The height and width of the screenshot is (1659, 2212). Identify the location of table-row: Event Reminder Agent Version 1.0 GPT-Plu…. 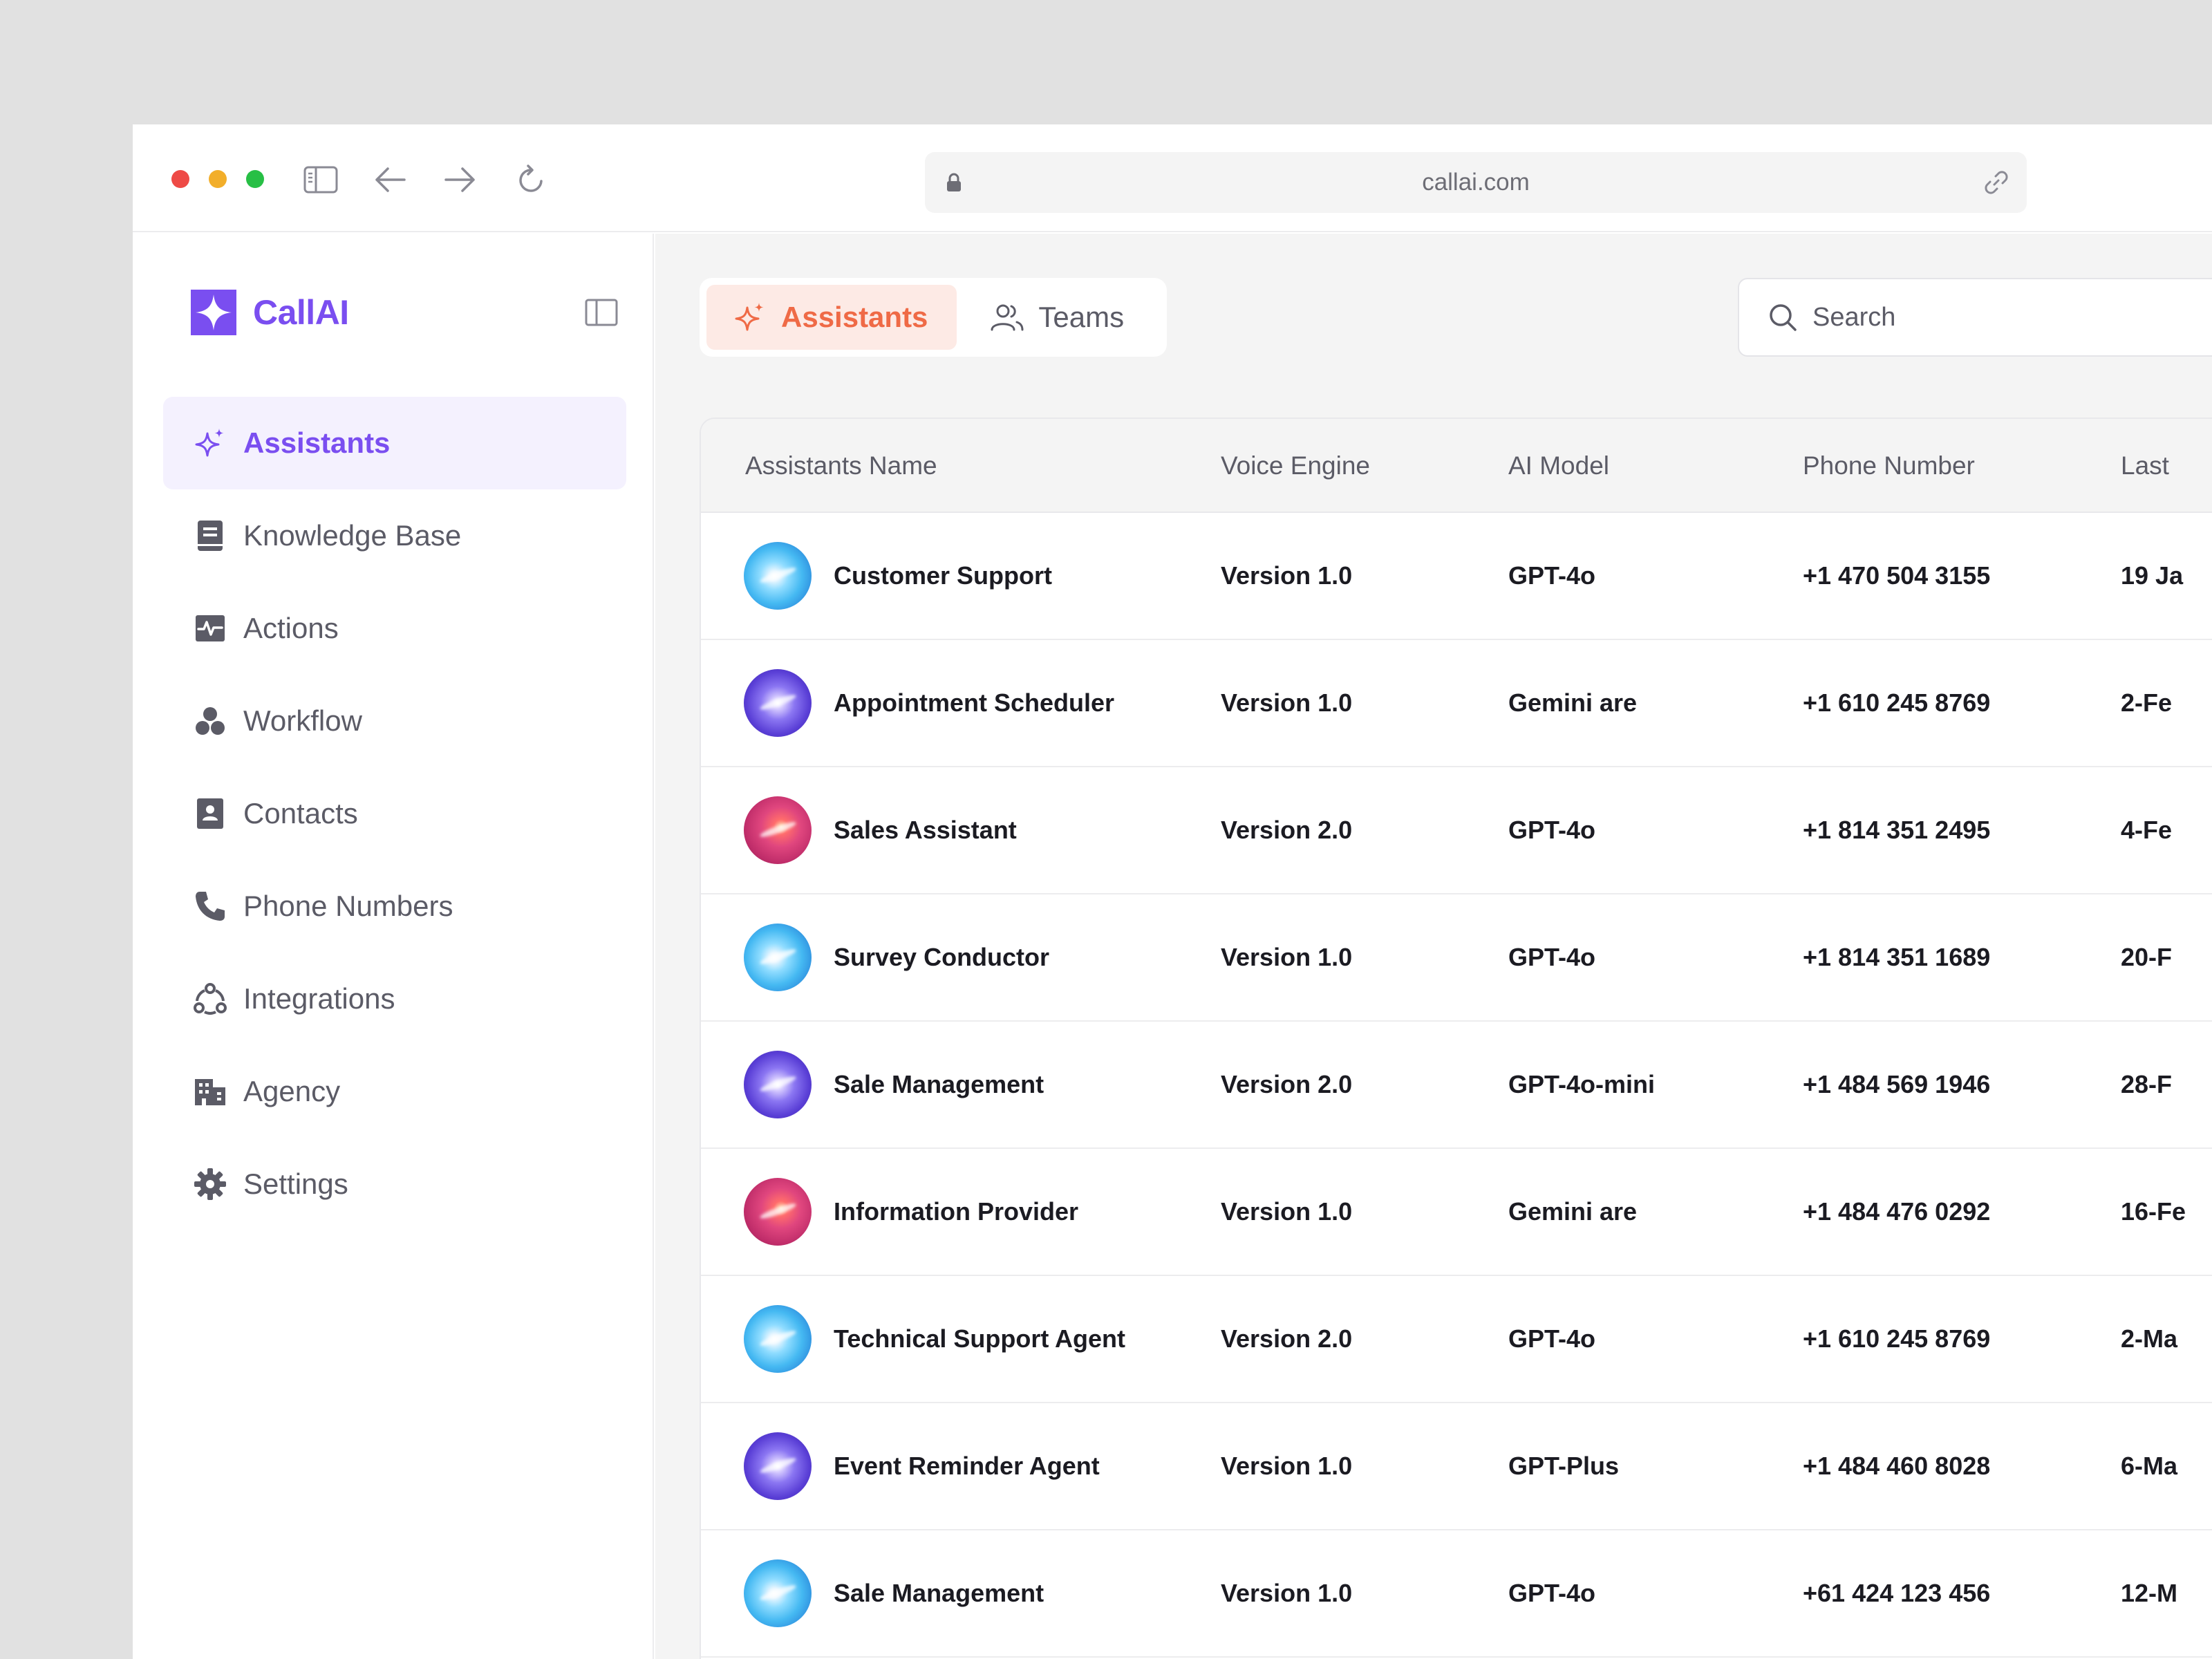
(1456, 1466).